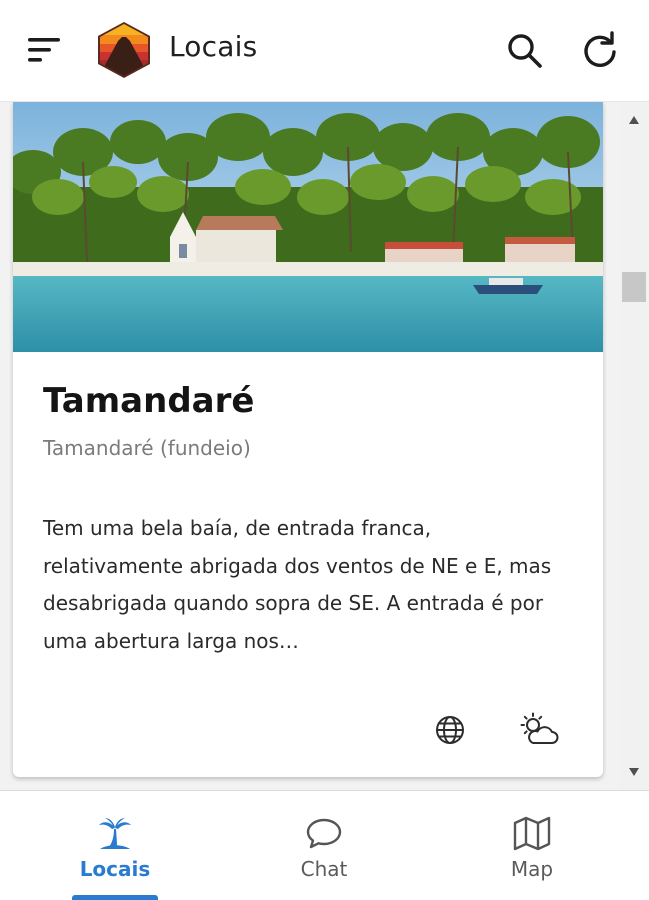 This screenshot has width=649, height=900. I want to click on nav-item-map: Map, so click(532, 845).